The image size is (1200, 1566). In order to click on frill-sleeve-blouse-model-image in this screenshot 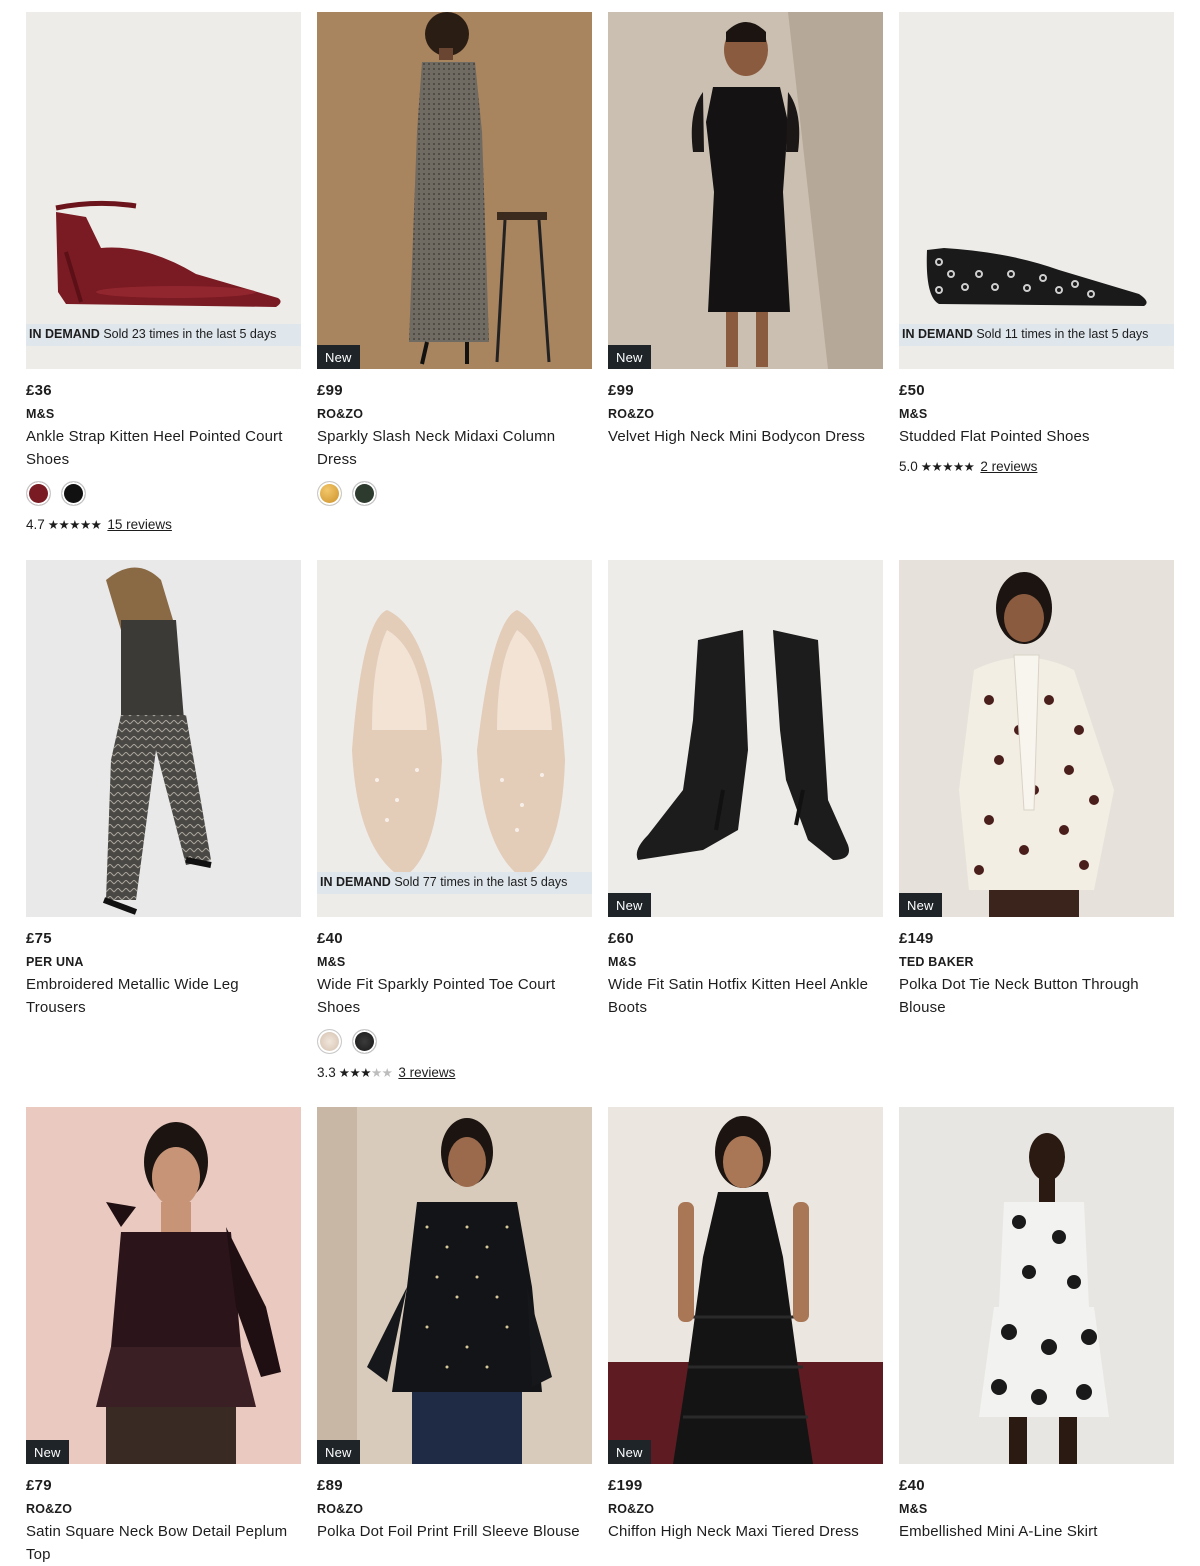, I will do `click(454, 1285)`.